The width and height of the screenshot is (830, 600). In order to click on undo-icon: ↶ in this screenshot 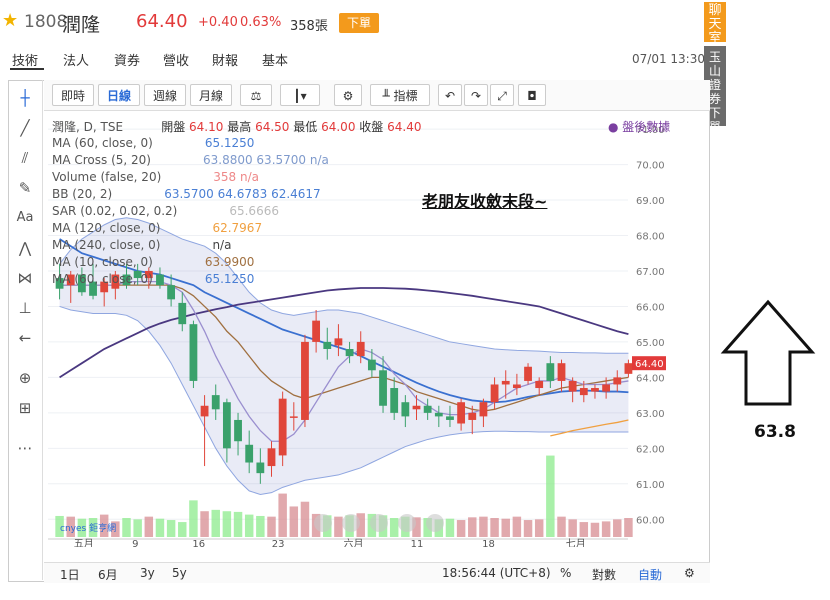, I will do `click(450, 95)`.